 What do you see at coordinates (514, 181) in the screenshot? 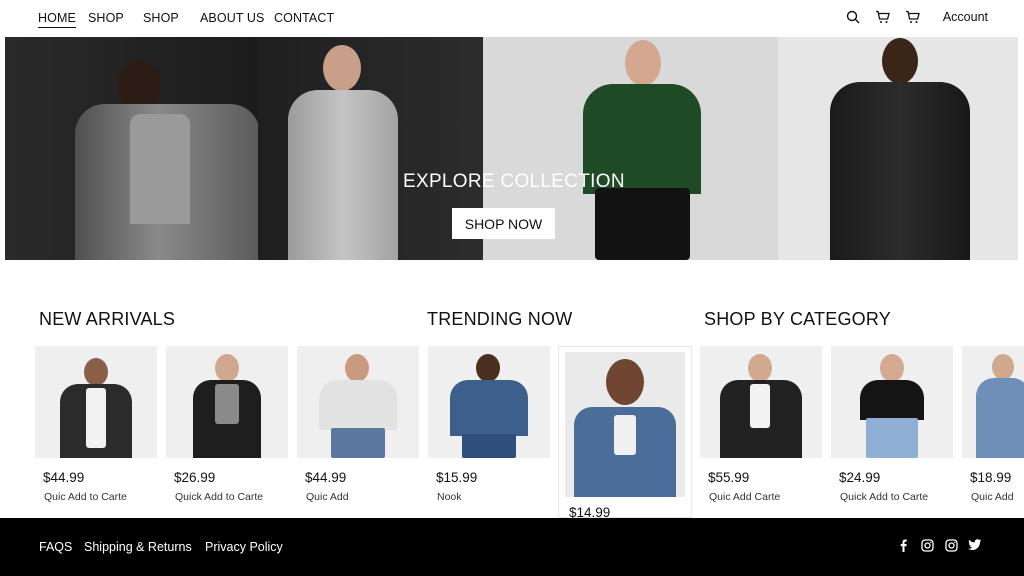
I see `hero-title: EXPLORE COLLECTION` at bounding box center [514, 181].